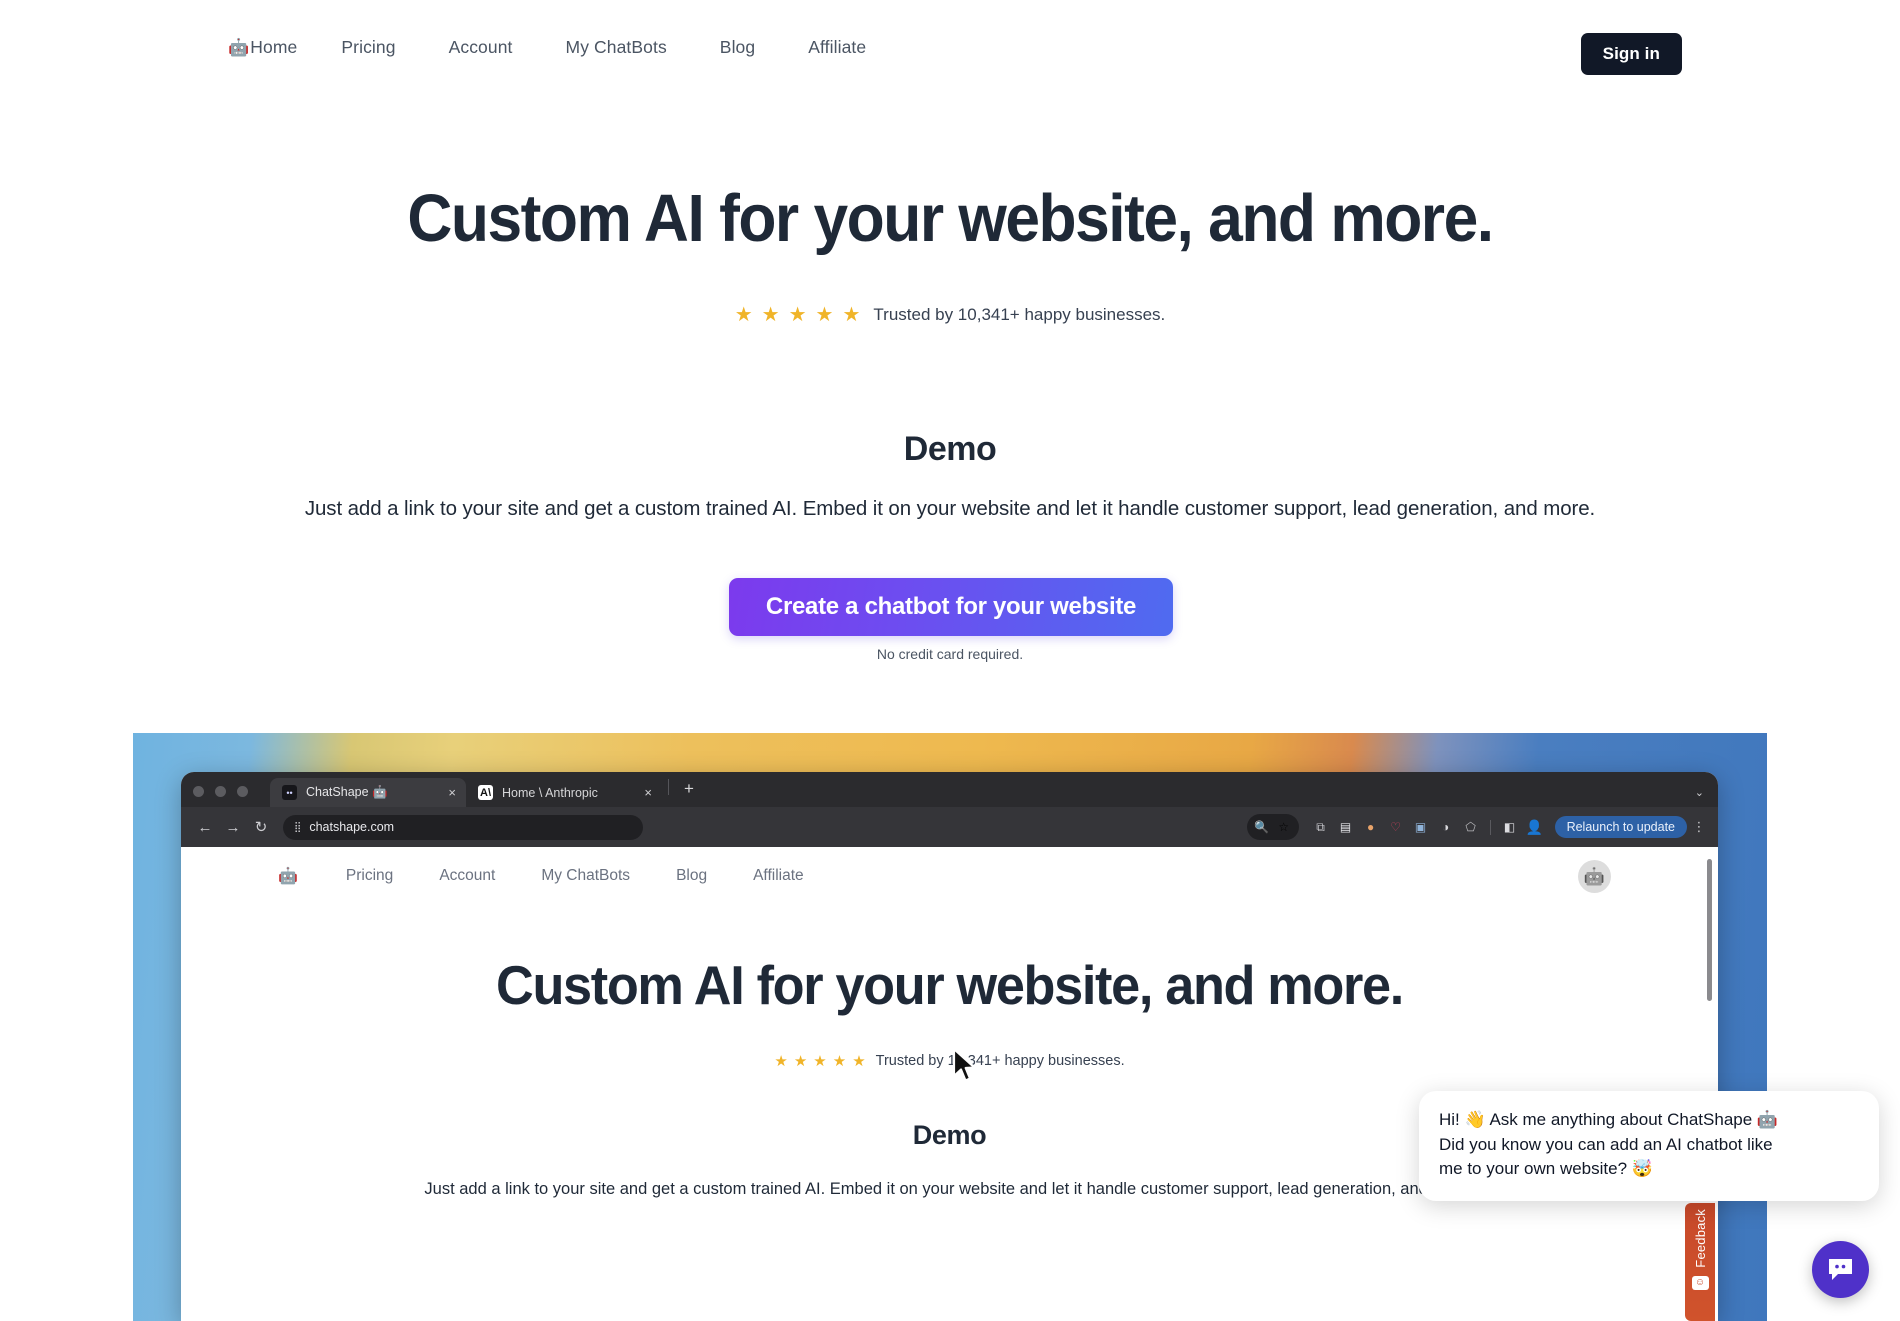 This screenshot has width=1900, height=1321. What do you see at coordinates (347, 792) in the screenshot?
I see `browser-tab-title: ChatShape 🤖` at bounding box center [347, 792].